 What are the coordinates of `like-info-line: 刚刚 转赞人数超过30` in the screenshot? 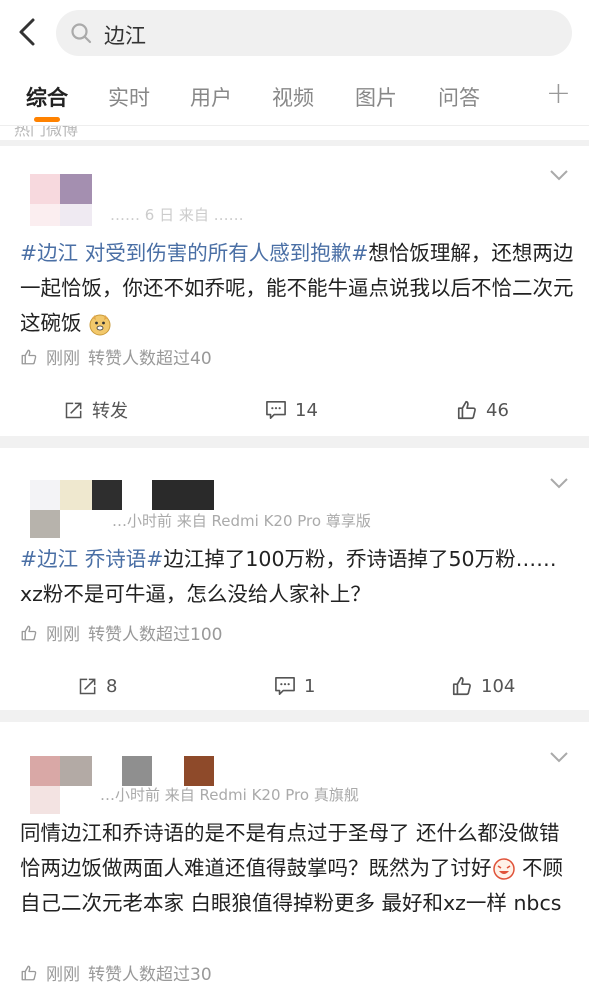 It's located at (116, 972).